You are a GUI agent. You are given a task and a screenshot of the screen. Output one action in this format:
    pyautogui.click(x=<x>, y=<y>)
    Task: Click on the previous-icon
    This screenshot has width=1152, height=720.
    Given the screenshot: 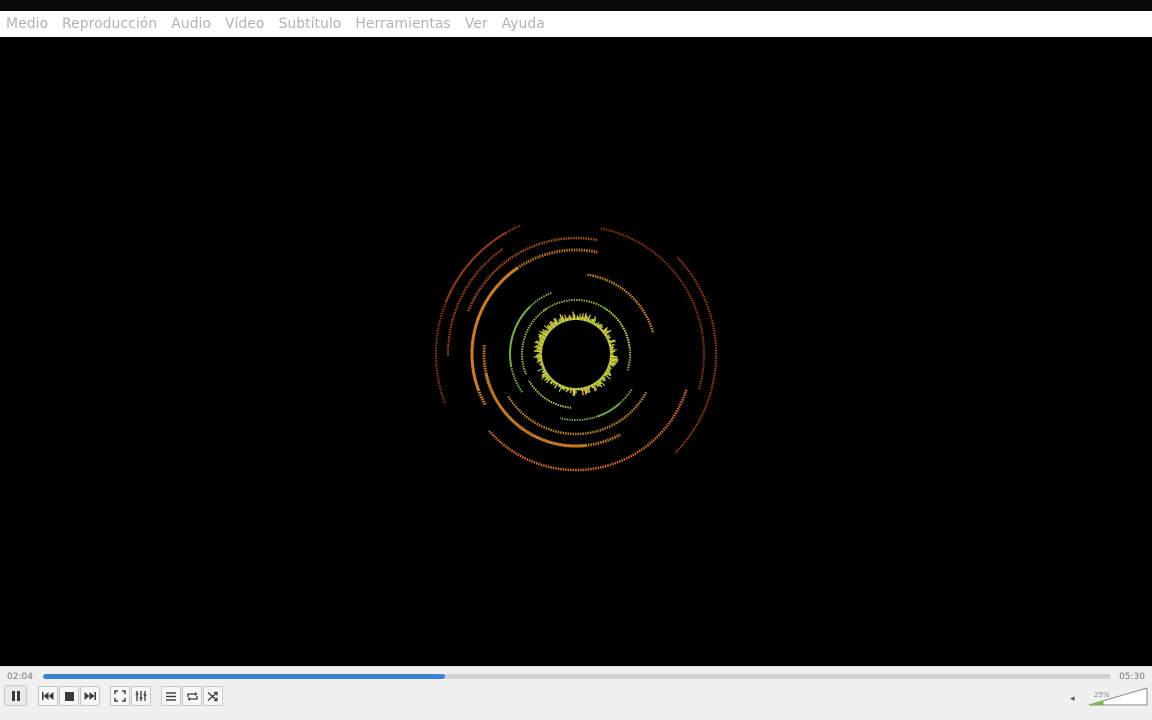 What is the action you would take?
    pyautogui.click(x=48, y=696)
    